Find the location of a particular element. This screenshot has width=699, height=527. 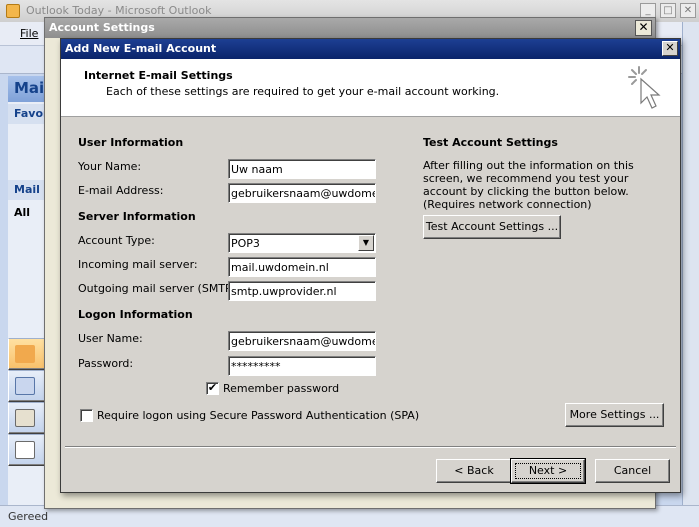

nav-tasks-button is located at coordinates (28, 450).